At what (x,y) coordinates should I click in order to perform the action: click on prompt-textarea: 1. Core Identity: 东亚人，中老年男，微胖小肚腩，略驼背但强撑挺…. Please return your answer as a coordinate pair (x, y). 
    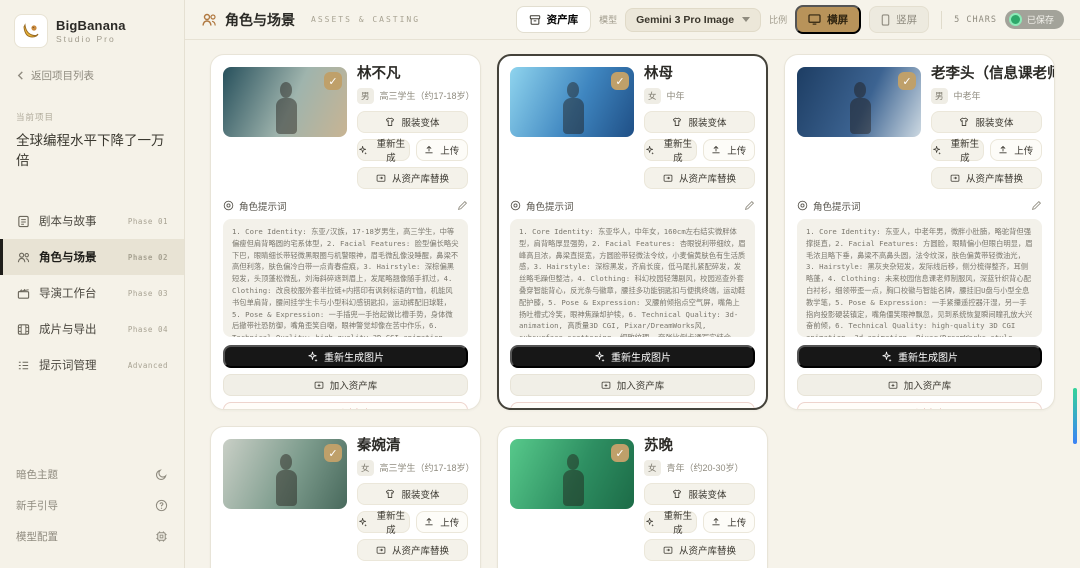
    Looking at the image, I should click on (919, 277).